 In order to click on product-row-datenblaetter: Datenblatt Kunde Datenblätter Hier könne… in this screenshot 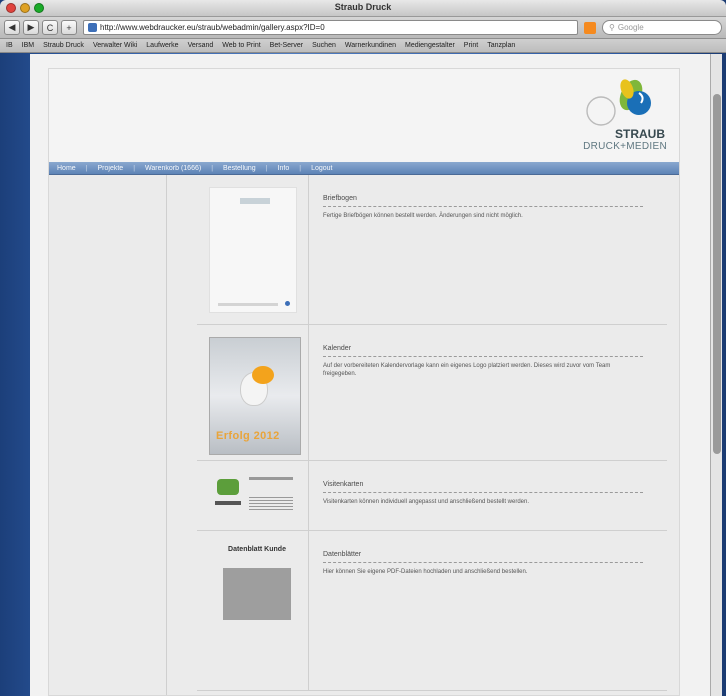, I will do `click(432, 611)`.